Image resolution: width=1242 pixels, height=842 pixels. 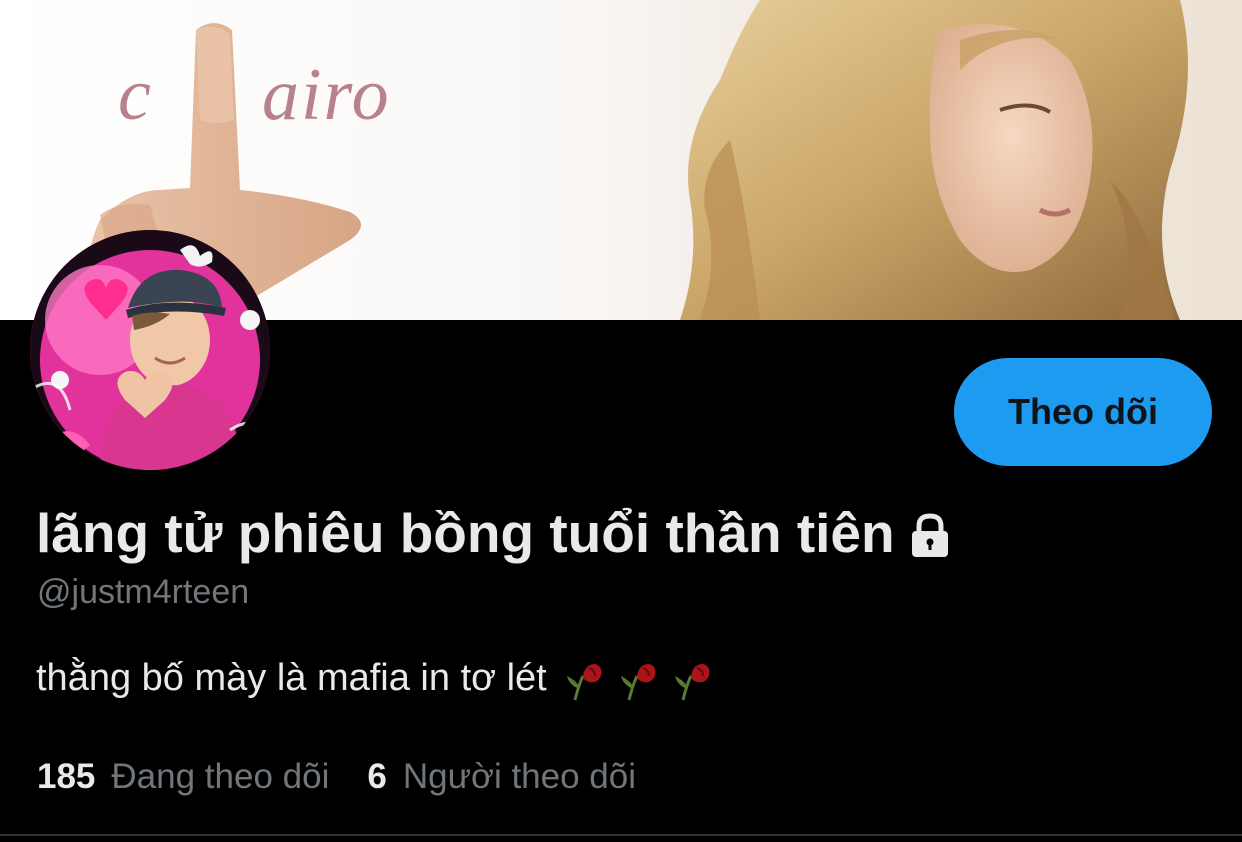 I want to click on following-link: 185 Đang theo dõi, so click(x=183, y=777).